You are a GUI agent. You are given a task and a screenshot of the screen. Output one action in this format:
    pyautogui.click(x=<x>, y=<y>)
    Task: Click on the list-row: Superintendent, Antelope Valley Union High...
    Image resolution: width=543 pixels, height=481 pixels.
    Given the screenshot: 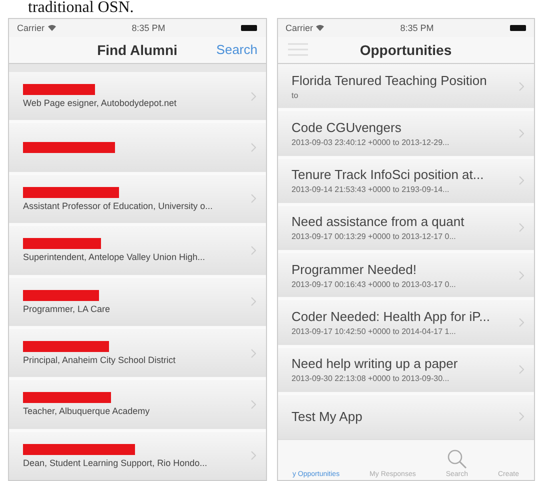 What is the action you would take?
    pyautogui.click(x=137, y=250)
    